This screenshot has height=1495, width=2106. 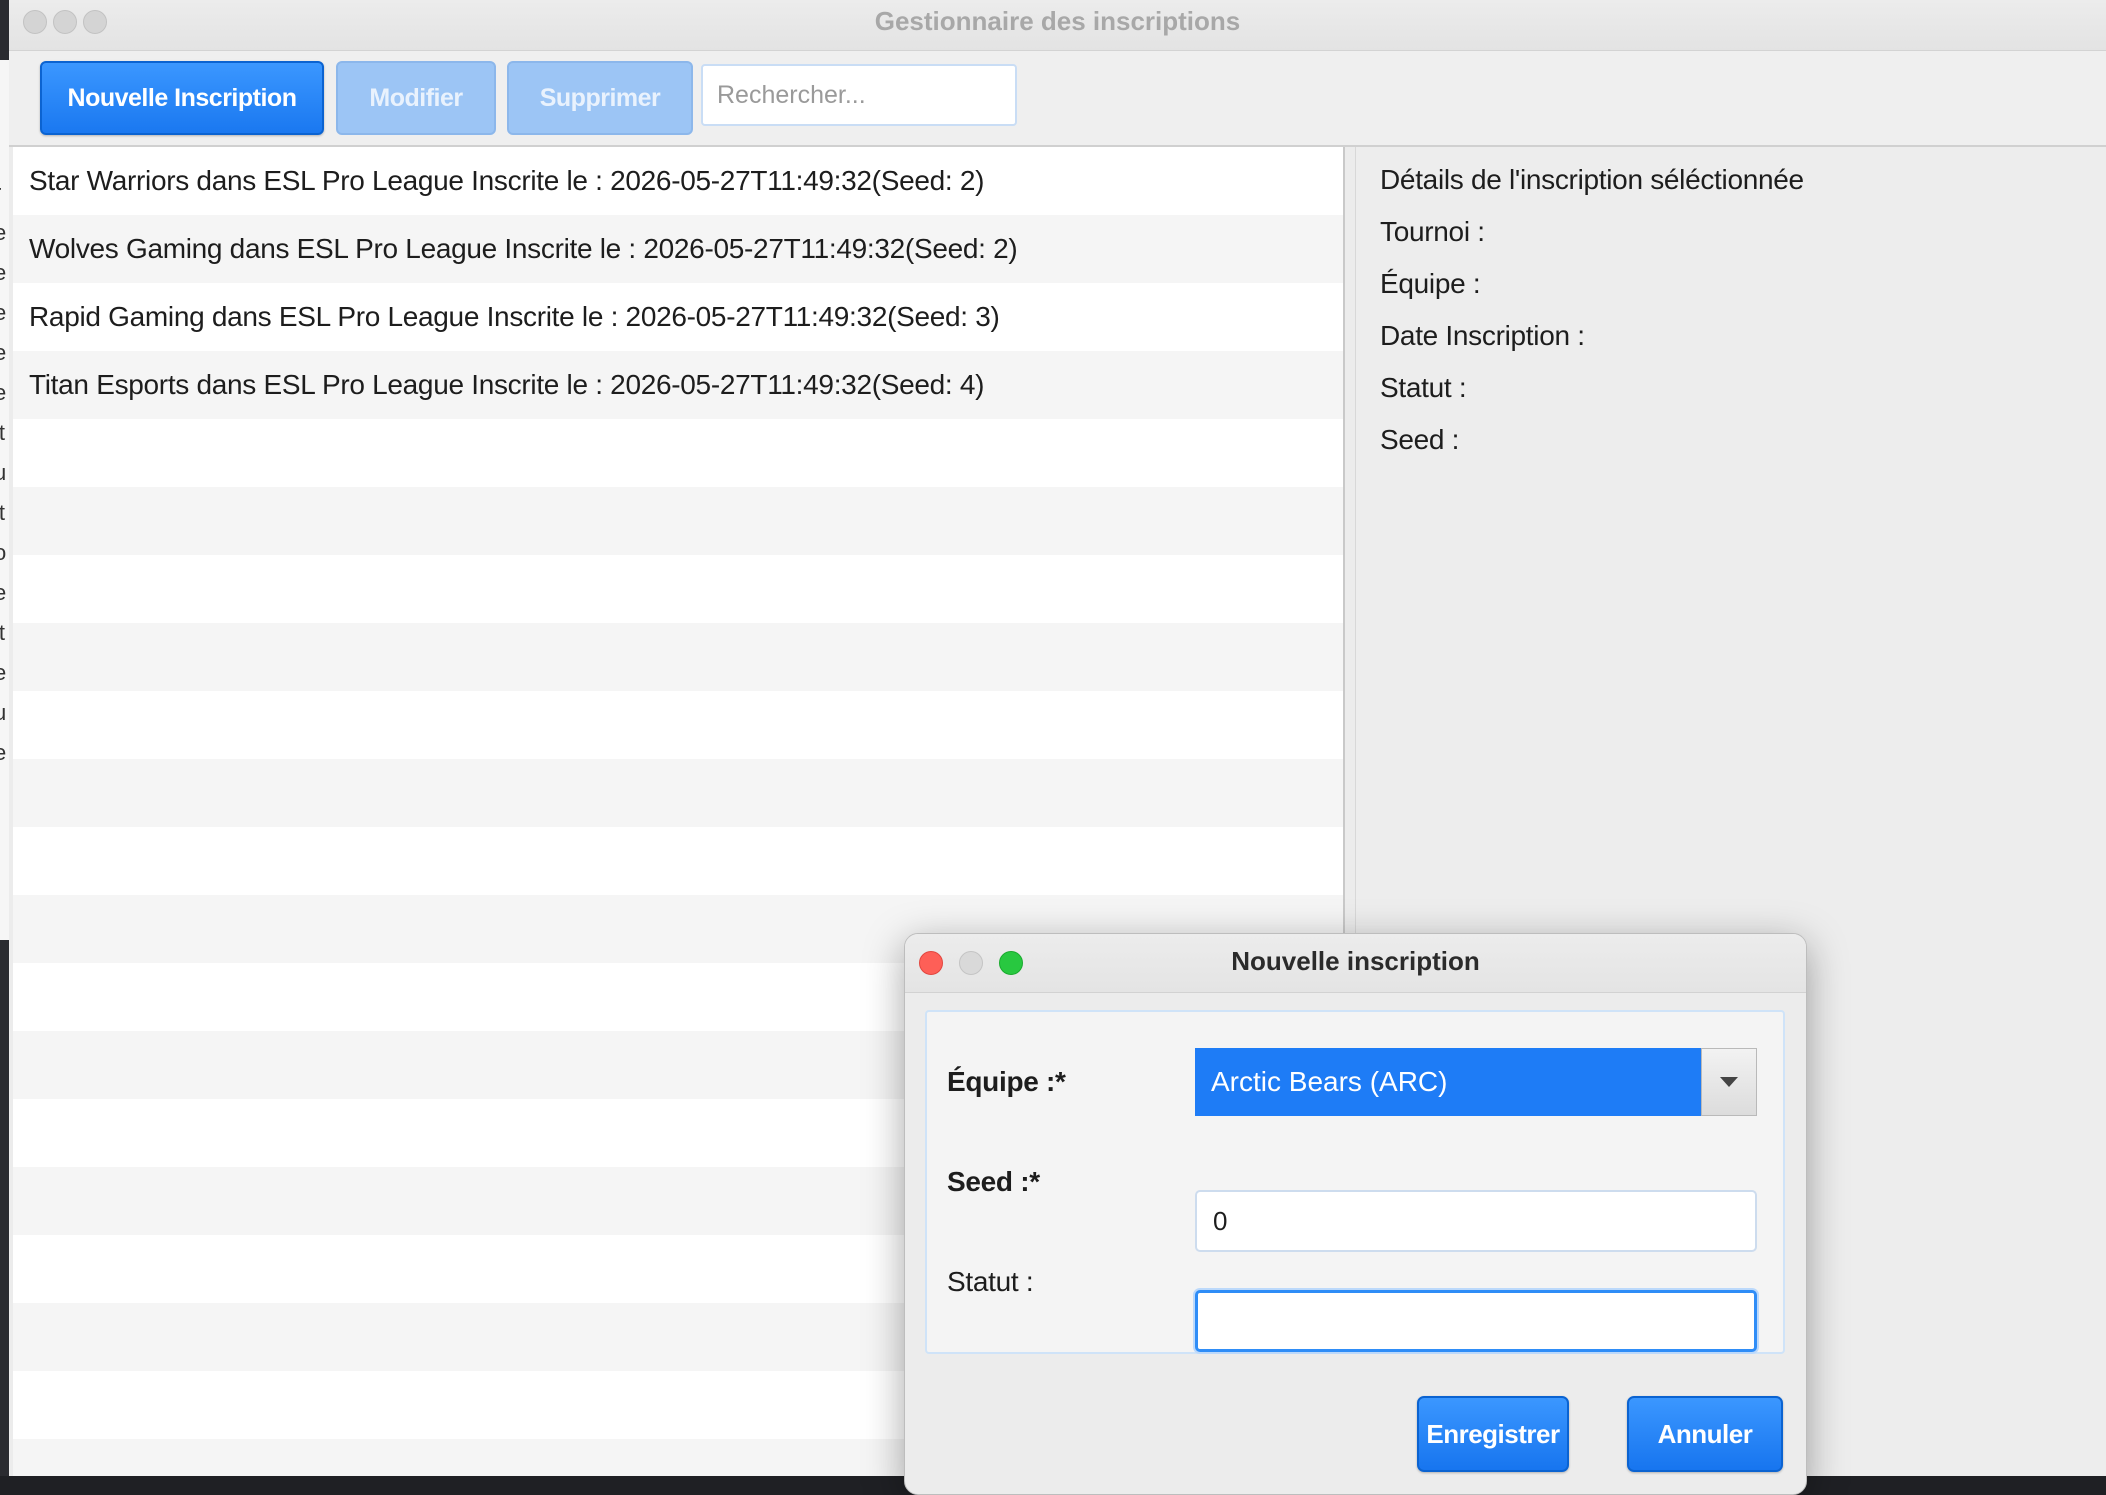 I want to click on dialog-titlebar: Nouvelle inscription, so click(x=1355, y=963).